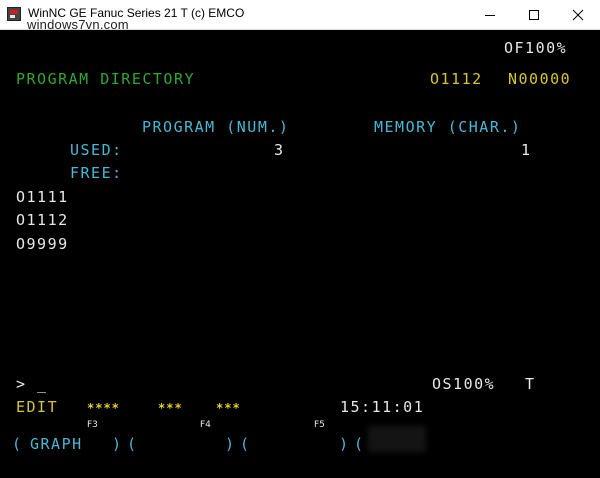 This screenshot has height=478, width=600. Describe the element at coordinates (228, 408) in the screenshot. I see `status-stars-3: ***` at that location.